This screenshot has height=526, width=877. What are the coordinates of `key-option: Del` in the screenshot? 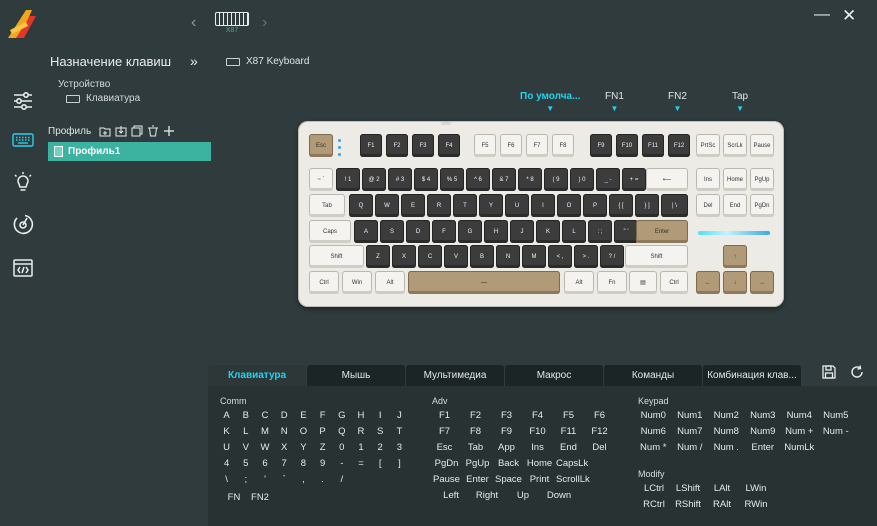 It's located at (599, 447).